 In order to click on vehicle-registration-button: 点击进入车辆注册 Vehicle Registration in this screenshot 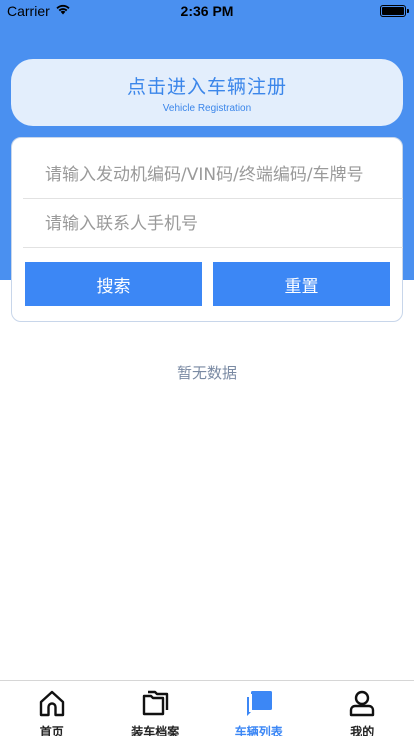, I will do `click(207, 92)`.